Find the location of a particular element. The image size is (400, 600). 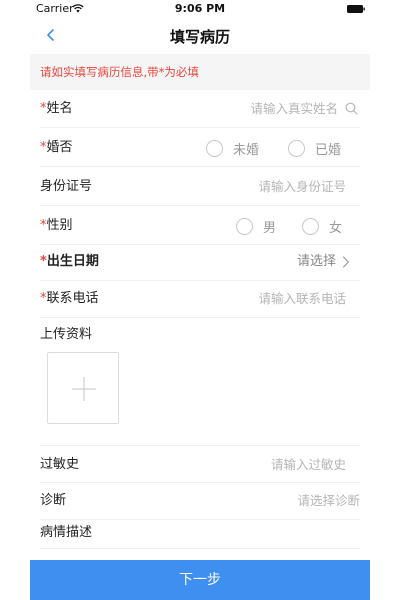

allergy-row: 过敏史 请输入过敏史 is located at coordinates (200, 464).